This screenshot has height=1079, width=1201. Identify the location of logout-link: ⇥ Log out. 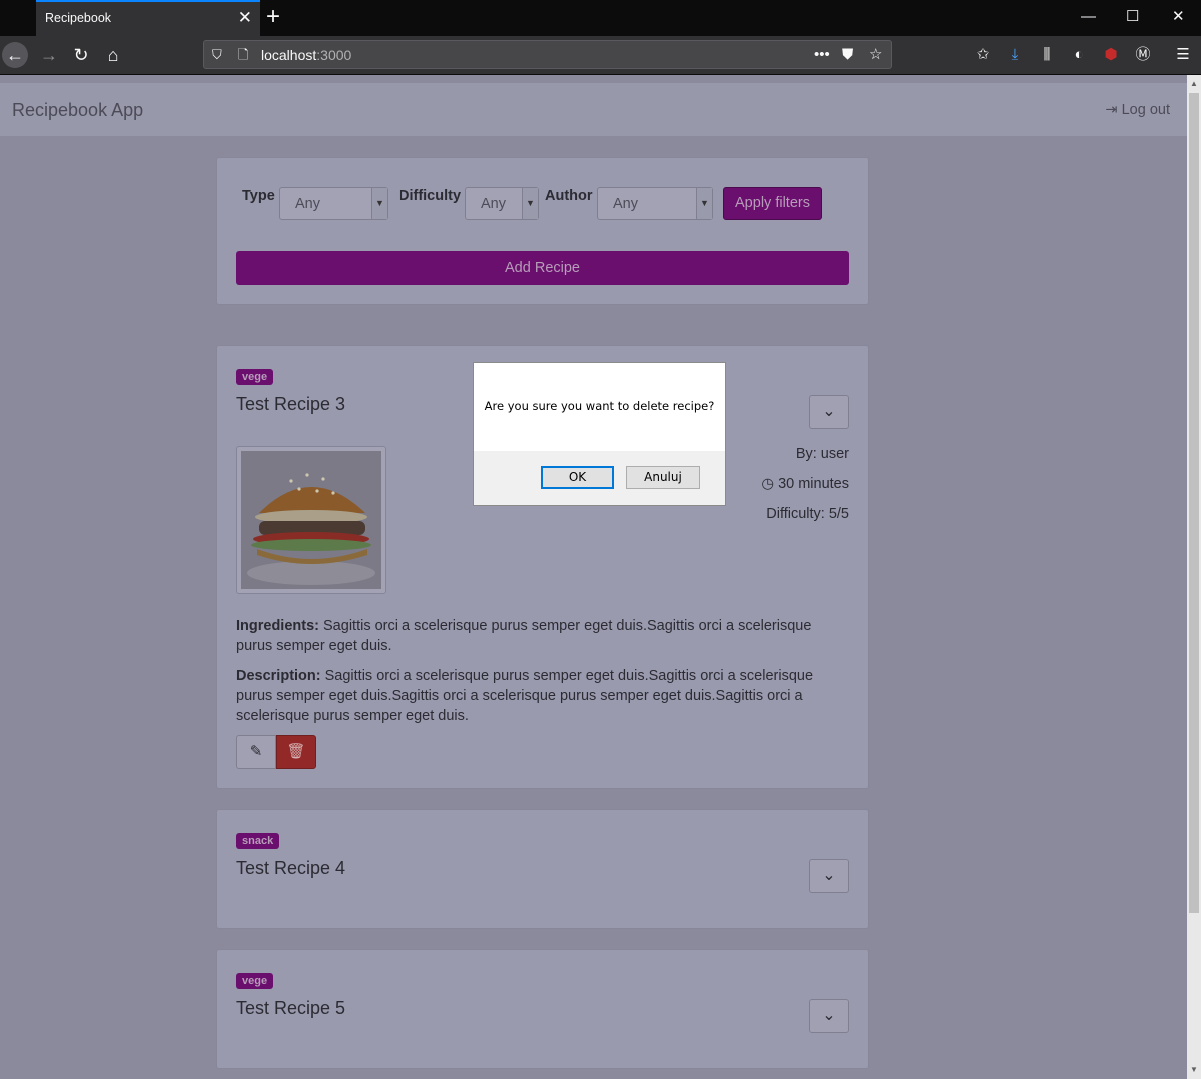
(1137, 110).